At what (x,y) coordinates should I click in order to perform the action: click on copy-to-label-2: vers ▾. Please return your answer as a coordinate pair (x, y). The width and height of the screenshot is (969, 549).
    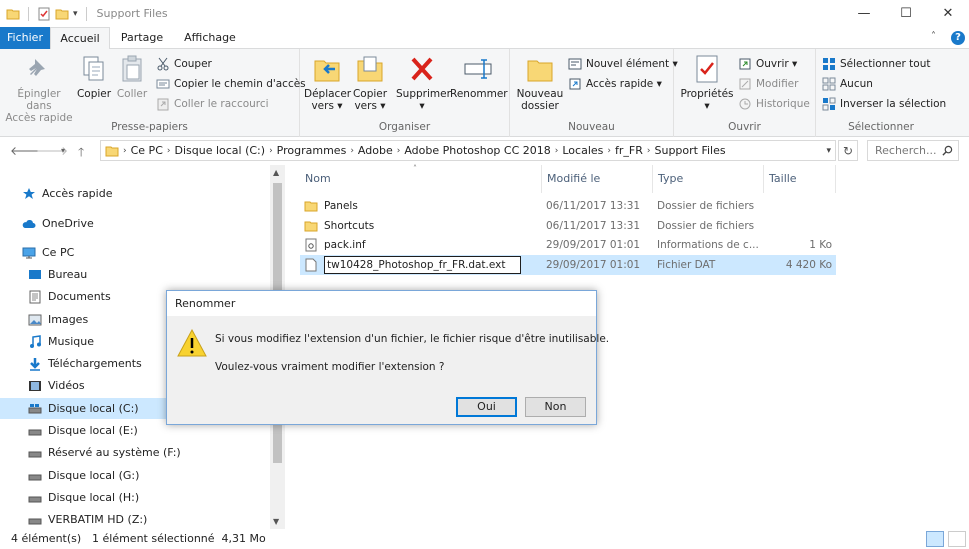
    Looking at the image, I should click on (370, 106).